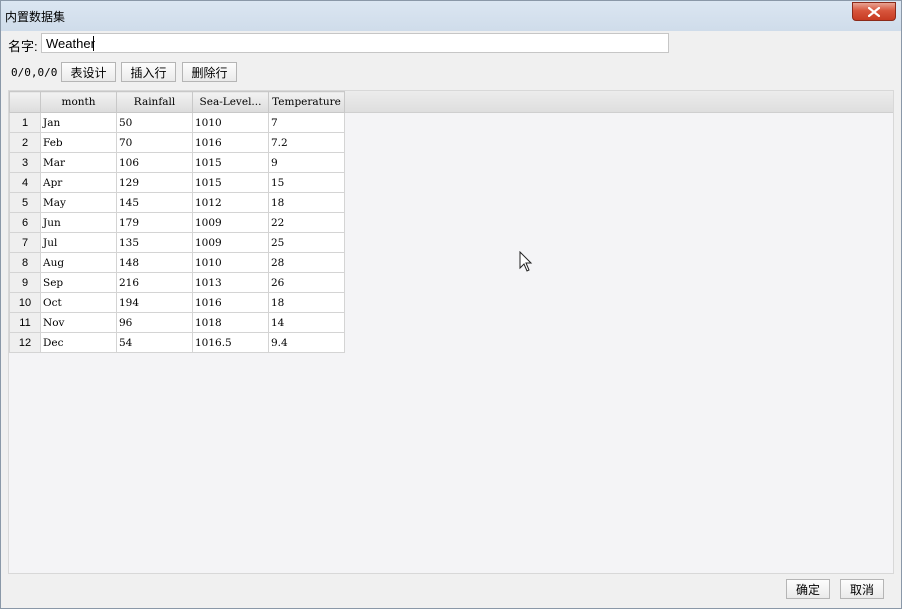 This screenshot has width=902, height=609. What do you see at coordinates (306, 242) in the screenshot?
I see `cell-temperature: 25` at bounding box center [306, 242].